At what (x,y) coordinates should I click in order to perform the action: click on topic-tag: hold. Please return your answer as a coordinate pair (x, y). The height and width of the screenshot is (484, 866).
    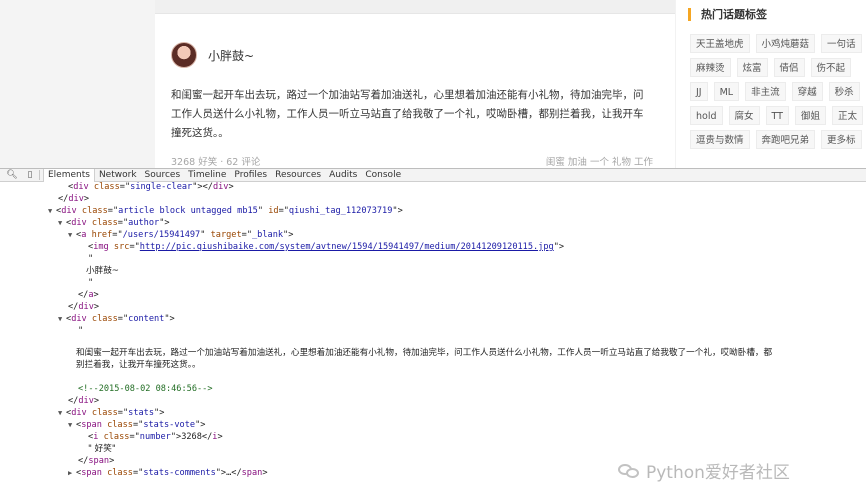
    Looking at the image, I should click on (706, 115).